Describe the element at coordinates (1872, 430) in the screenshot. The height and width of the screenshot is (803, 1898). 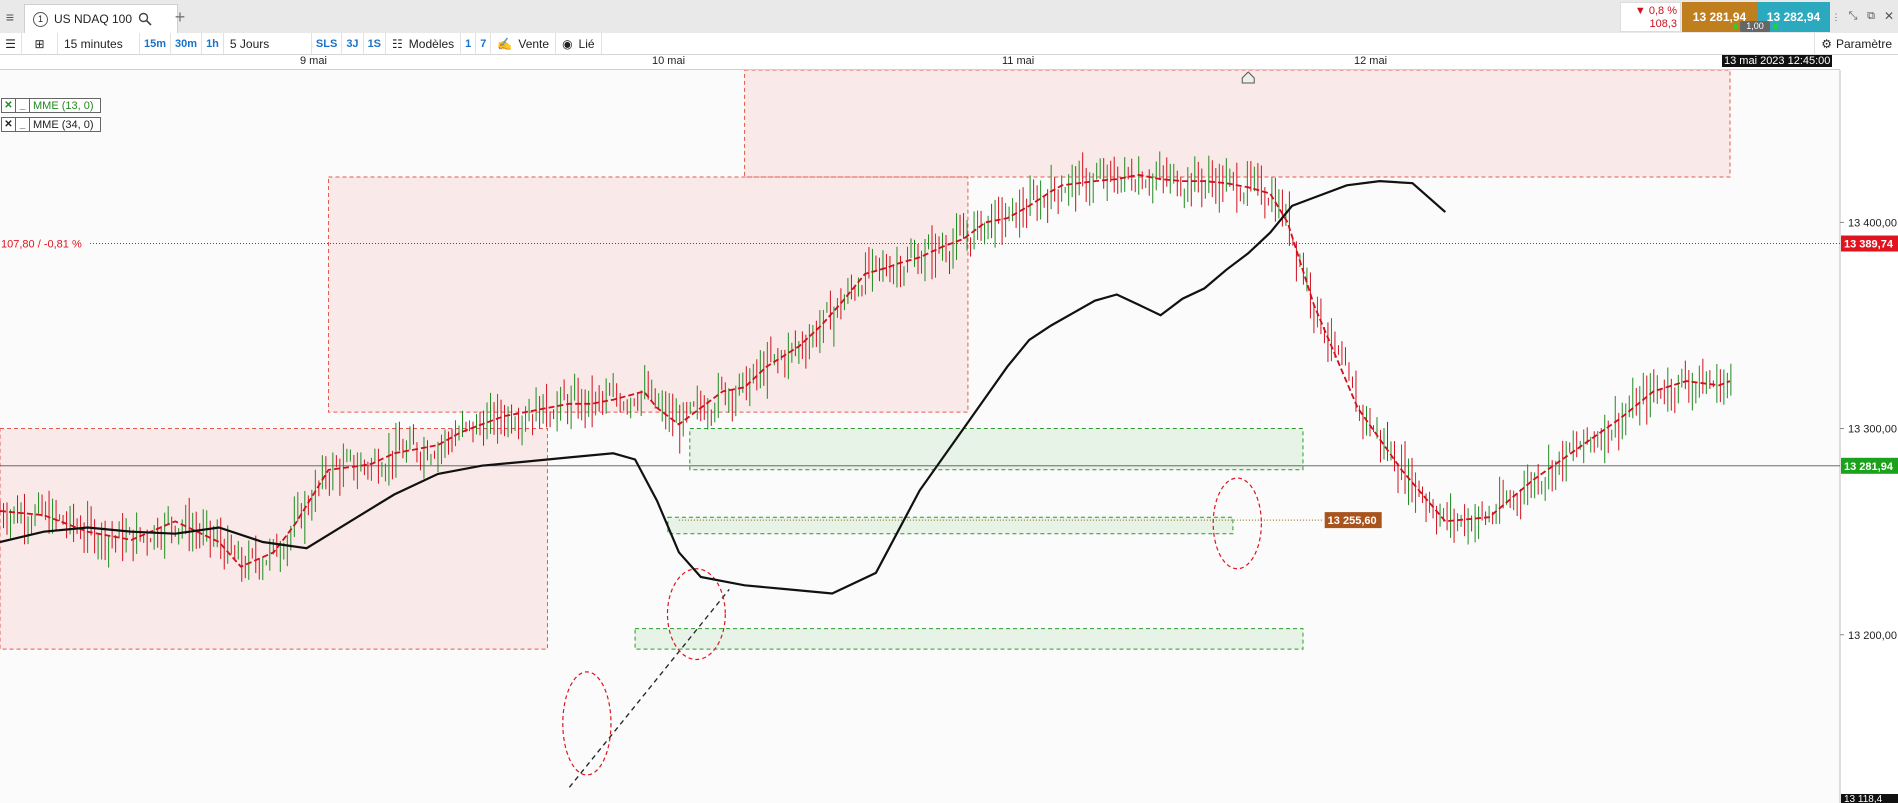
I see `y-tick-label: 13 300,00` at that location.